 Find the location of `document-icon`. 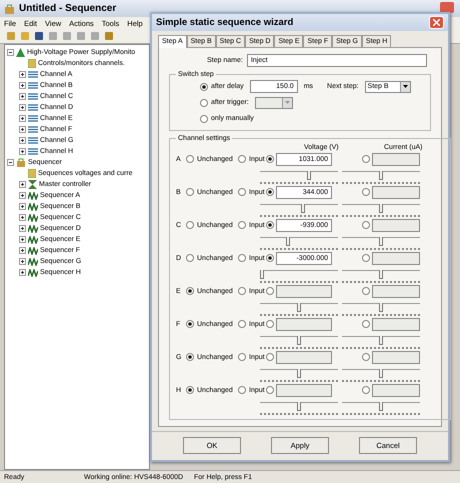

document-icon is located at coordinates (32, 173).